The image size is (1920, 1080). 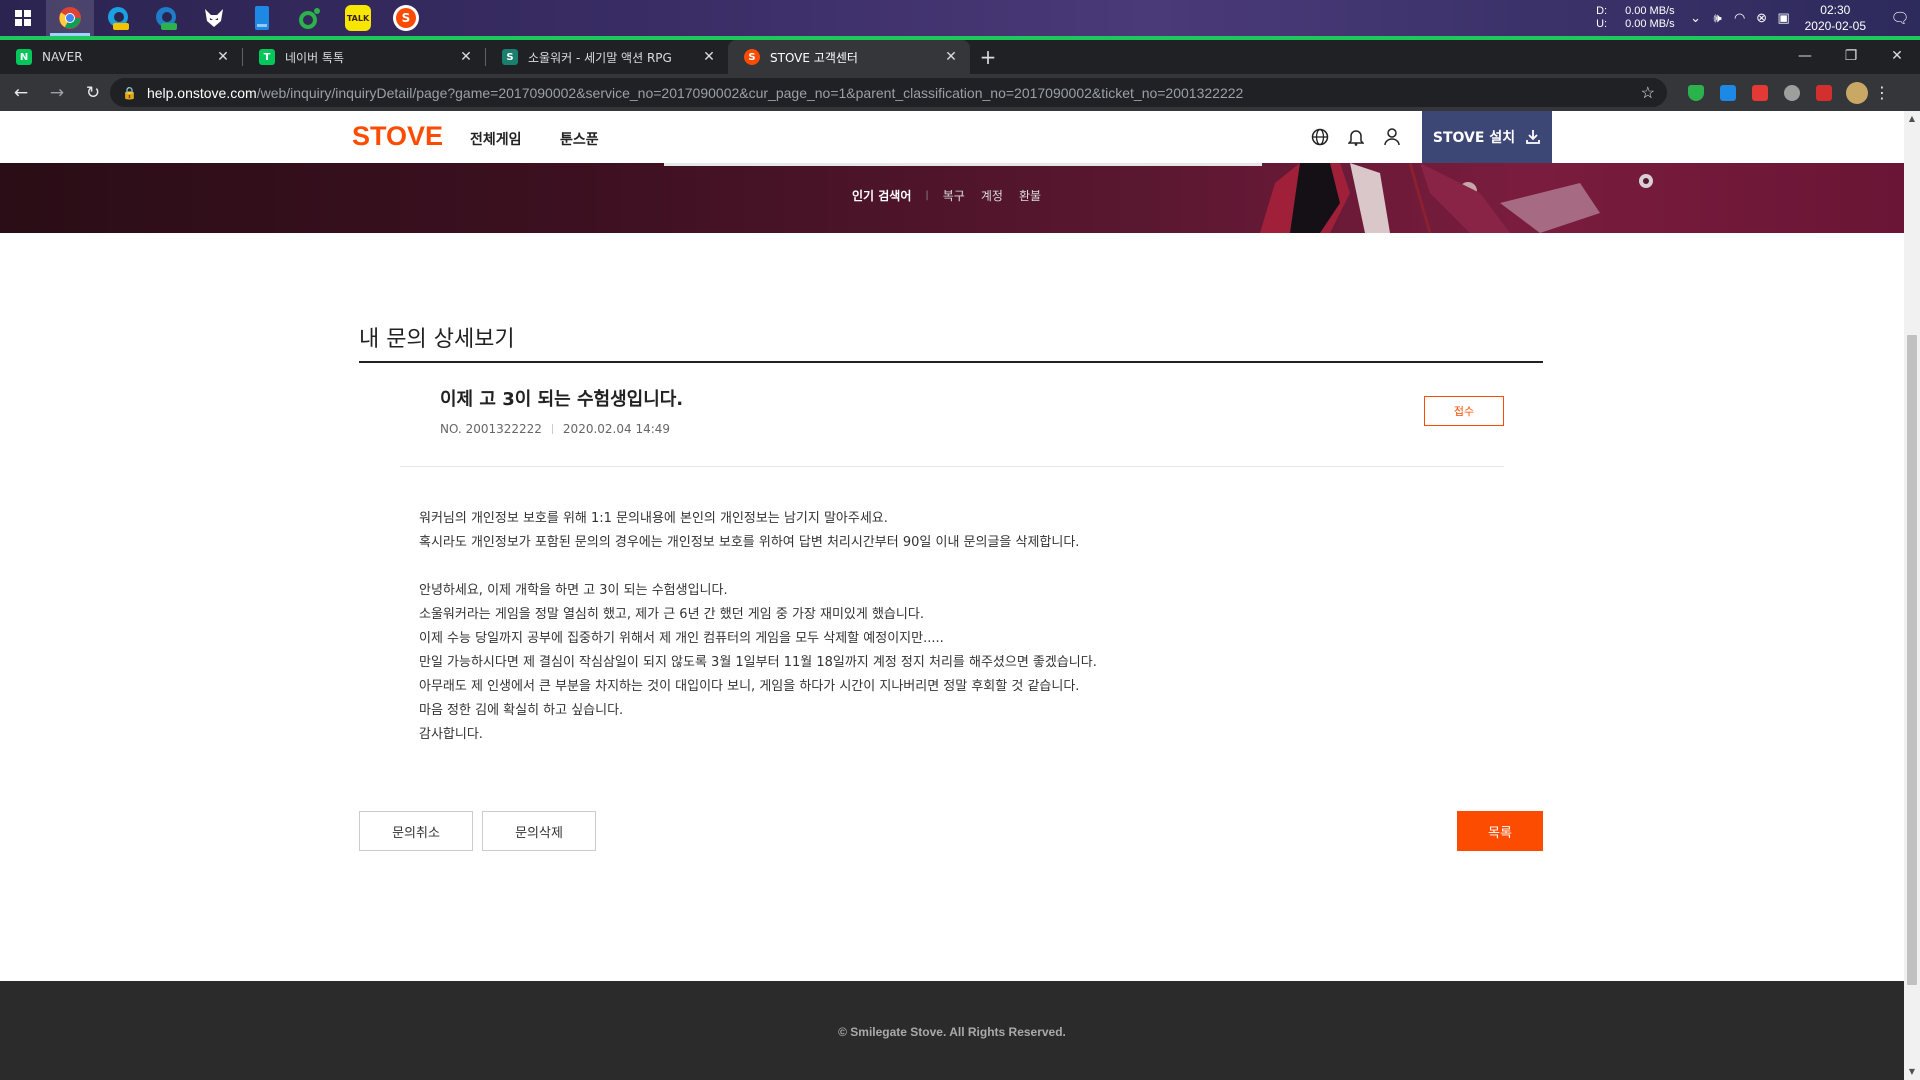 What do you see at coordinates (397, 136) in the screenshot?
I see `stove-logo: STOVE` at bounding box center [397, 136].